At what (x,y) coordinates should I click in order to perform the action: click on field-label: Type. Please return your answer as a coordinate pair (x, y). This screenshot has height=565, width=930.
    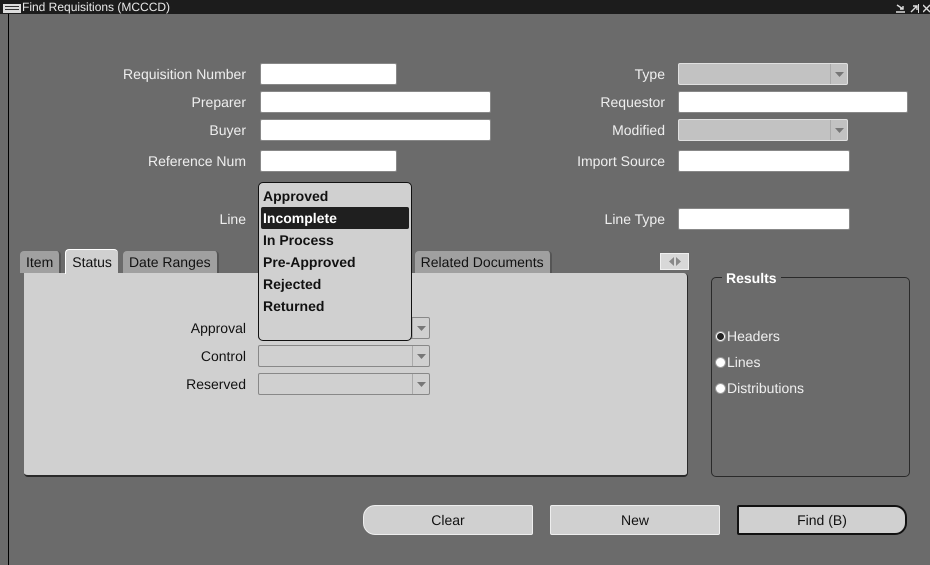
    Looking at the image, I should click on (649, 74).